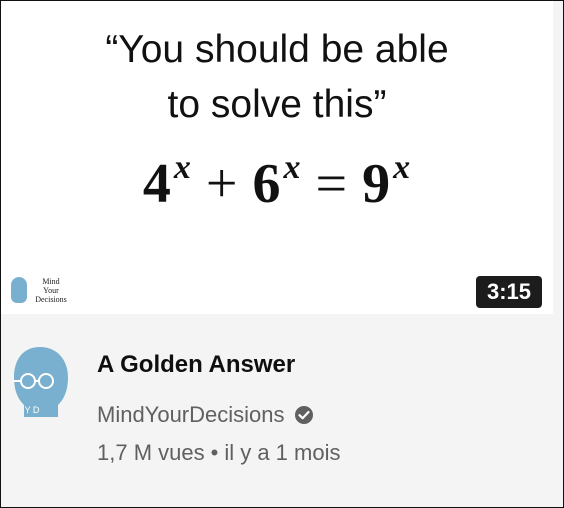 The height and width of the screenshot is (508, 564). What do you see at coordinates (32, 410) in the screenshot?
I see `avatar-letters: Y D` at bounding box center [32, 410].